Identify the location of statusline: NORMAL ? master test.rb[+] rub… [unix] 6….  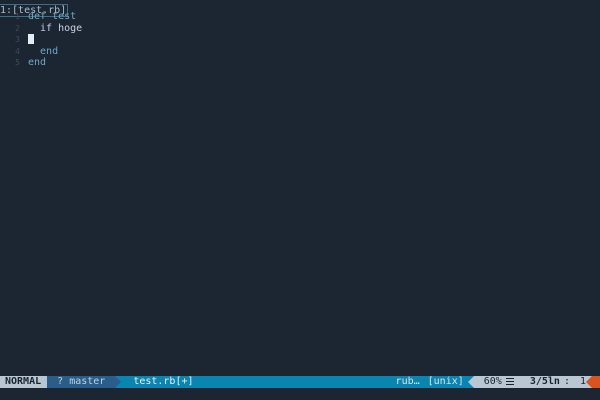
(300, 382).